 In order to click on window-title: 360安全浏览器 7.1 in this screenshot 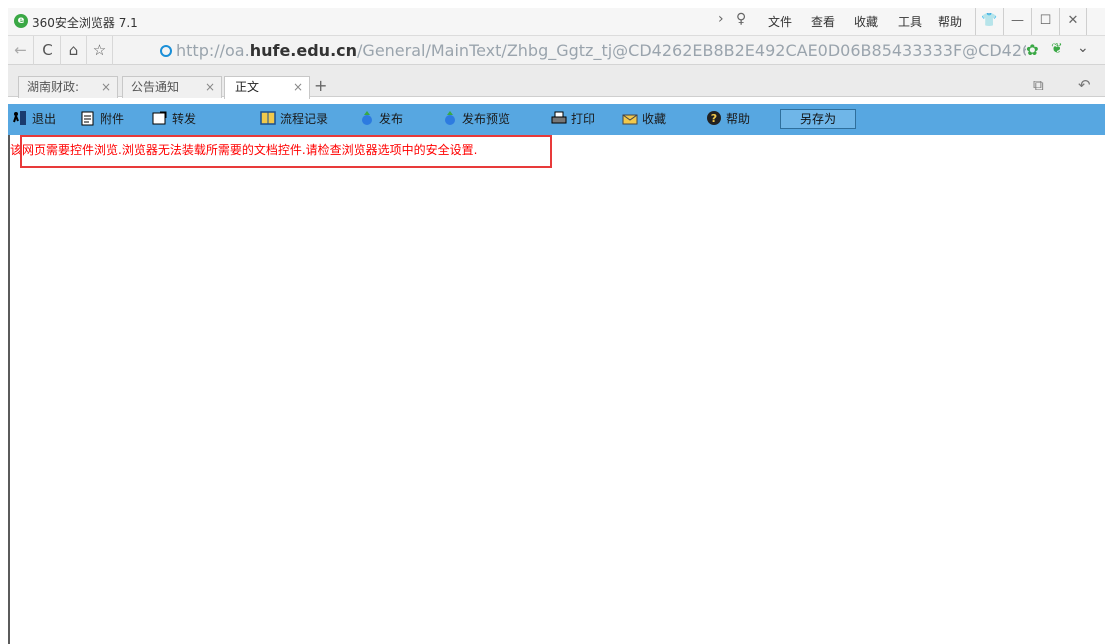, I will do `click(85, 23)`.